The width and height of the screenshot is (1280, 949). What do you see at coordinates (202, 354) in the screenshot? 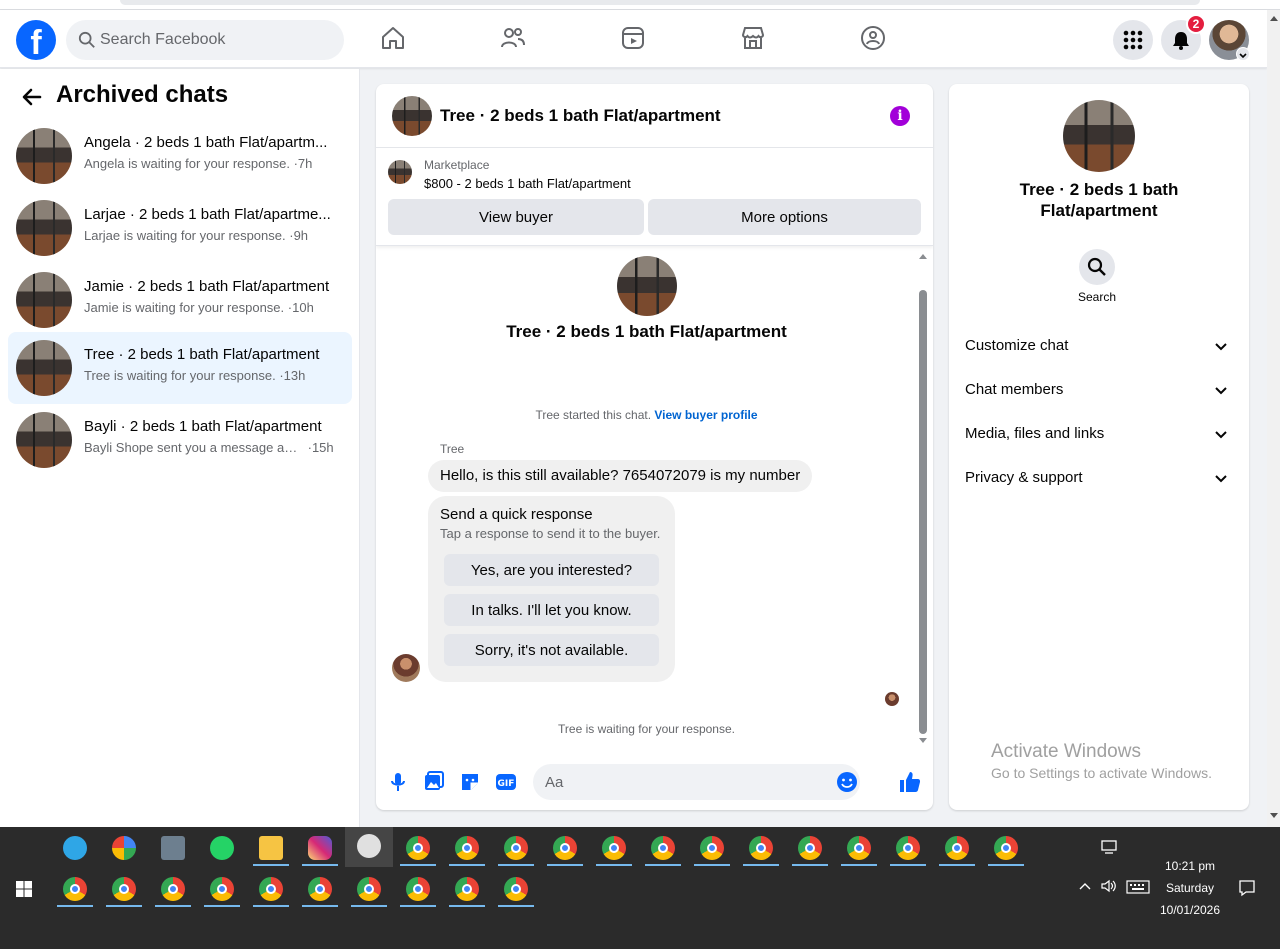
I see `chat-name: Tree · 2 beds 1 bath Flat/apartment` at bounding box center [202, 354].